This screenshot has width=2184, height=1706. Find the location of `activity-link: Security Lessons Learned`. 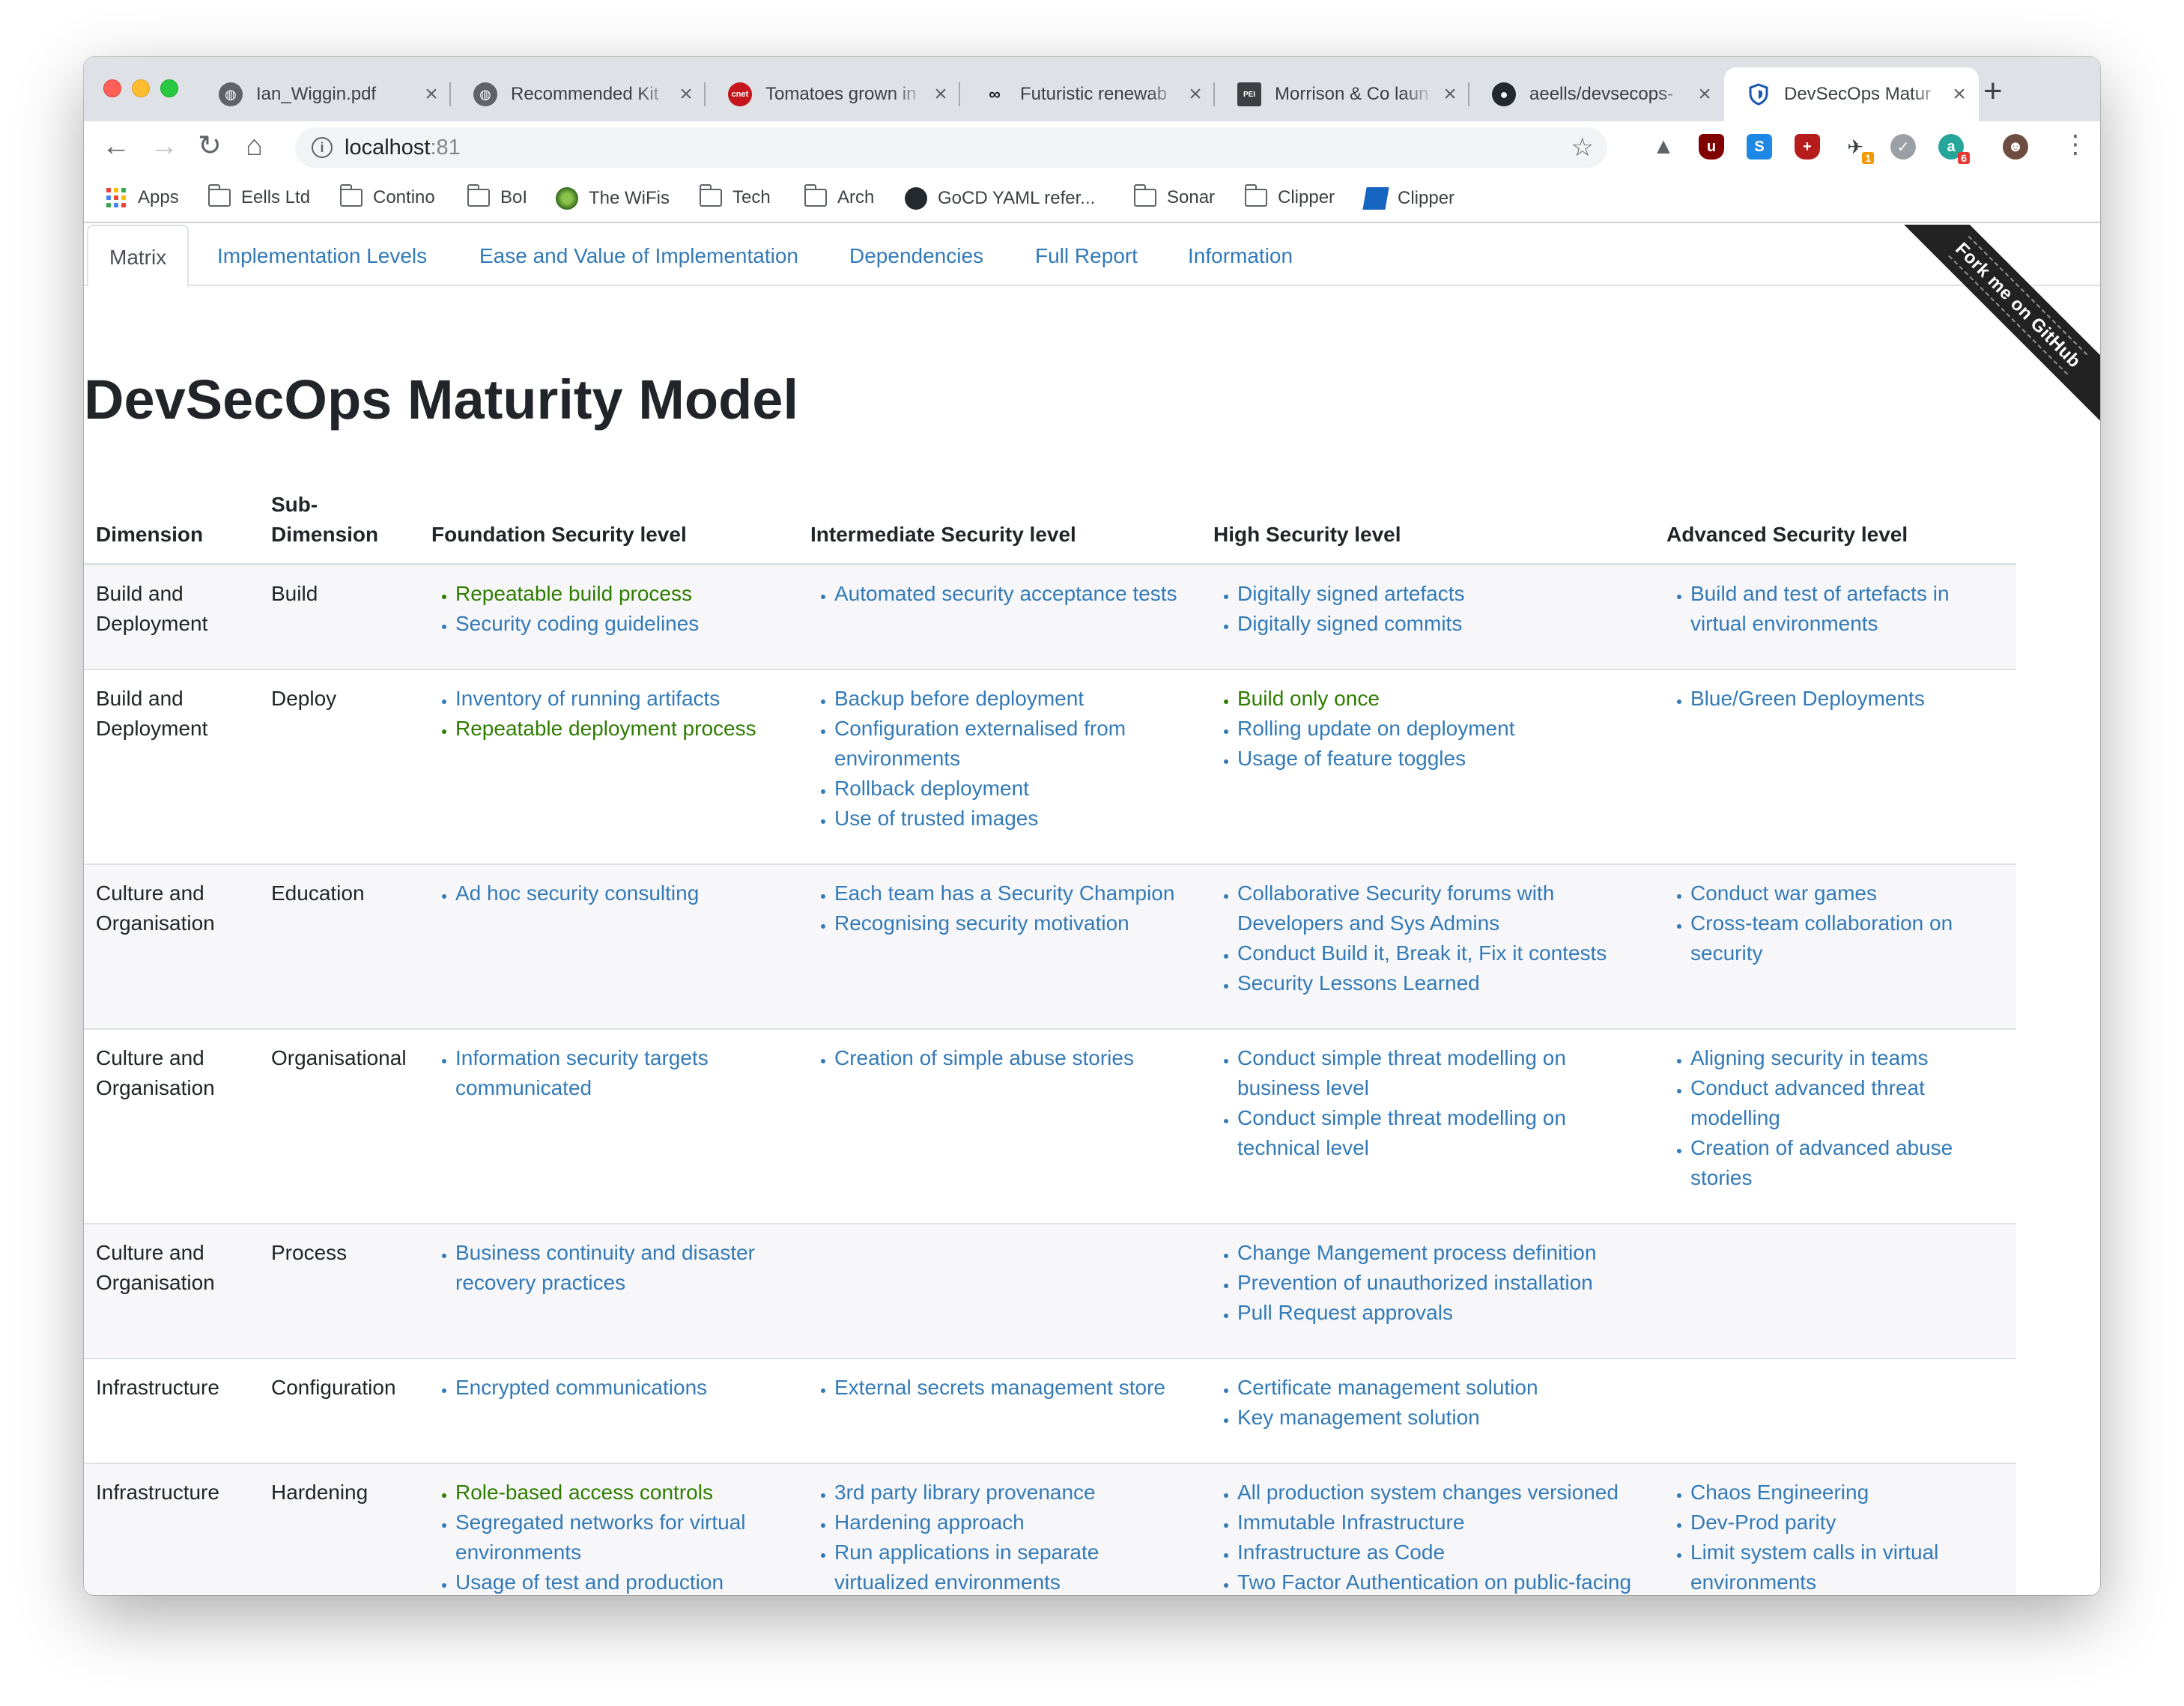

activity-link: Security Lessons Learned is located at coordinates (1439, 983).